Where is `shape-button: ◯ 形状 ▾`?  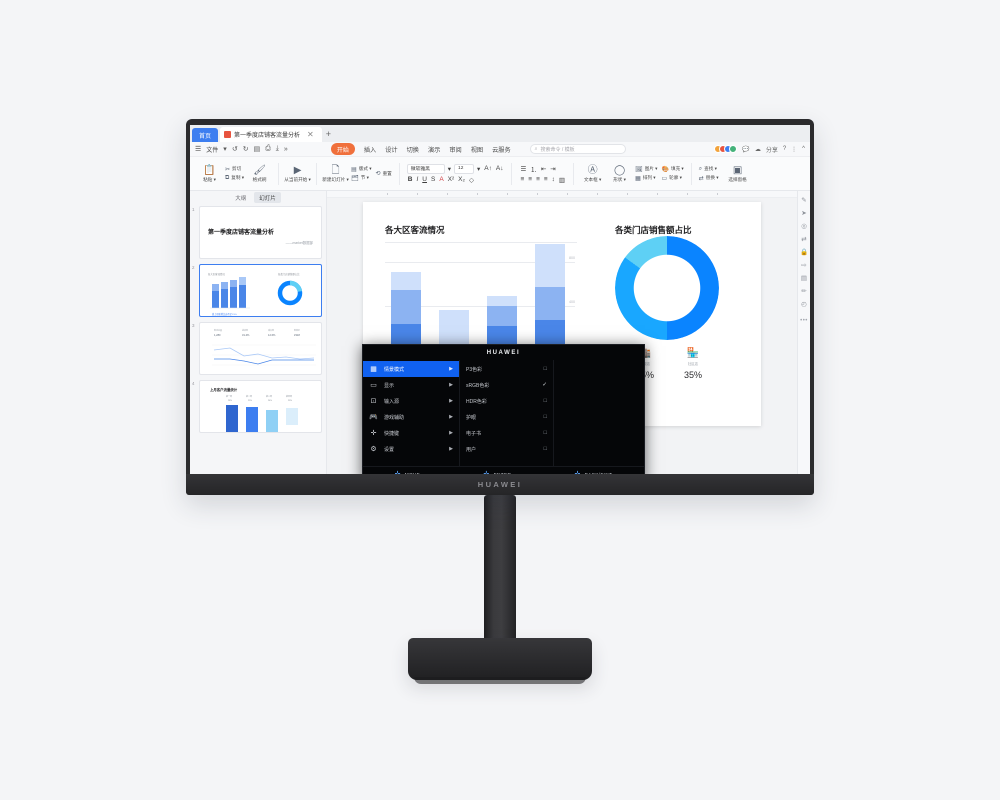 shape-button: ◯ 形状 ▾ is located at coordinates (619, 174).